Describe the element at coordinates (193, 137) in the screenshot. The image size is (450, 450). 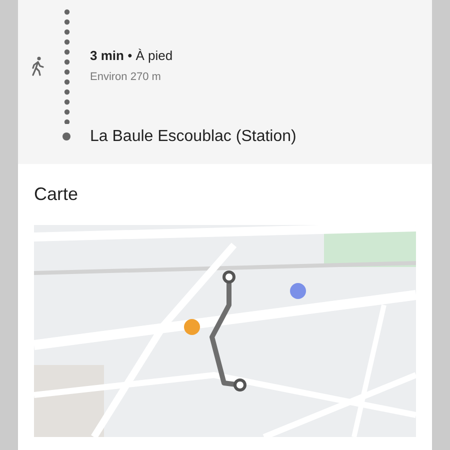
I see `destination-name: La Baule Escoublac (Station)` at that location.